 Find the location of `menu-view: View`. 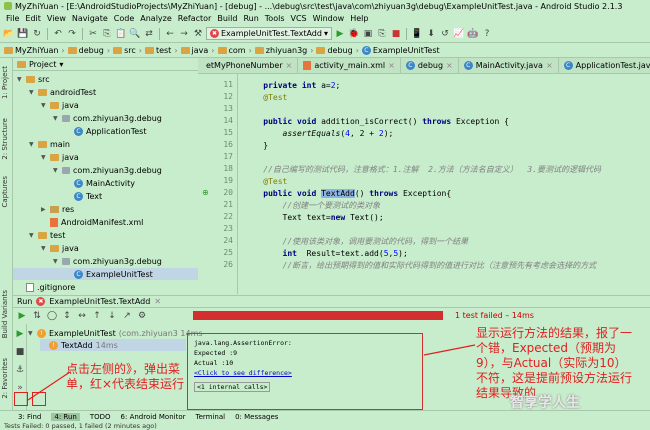

menu-view: View is located at coordinates (56, 18).